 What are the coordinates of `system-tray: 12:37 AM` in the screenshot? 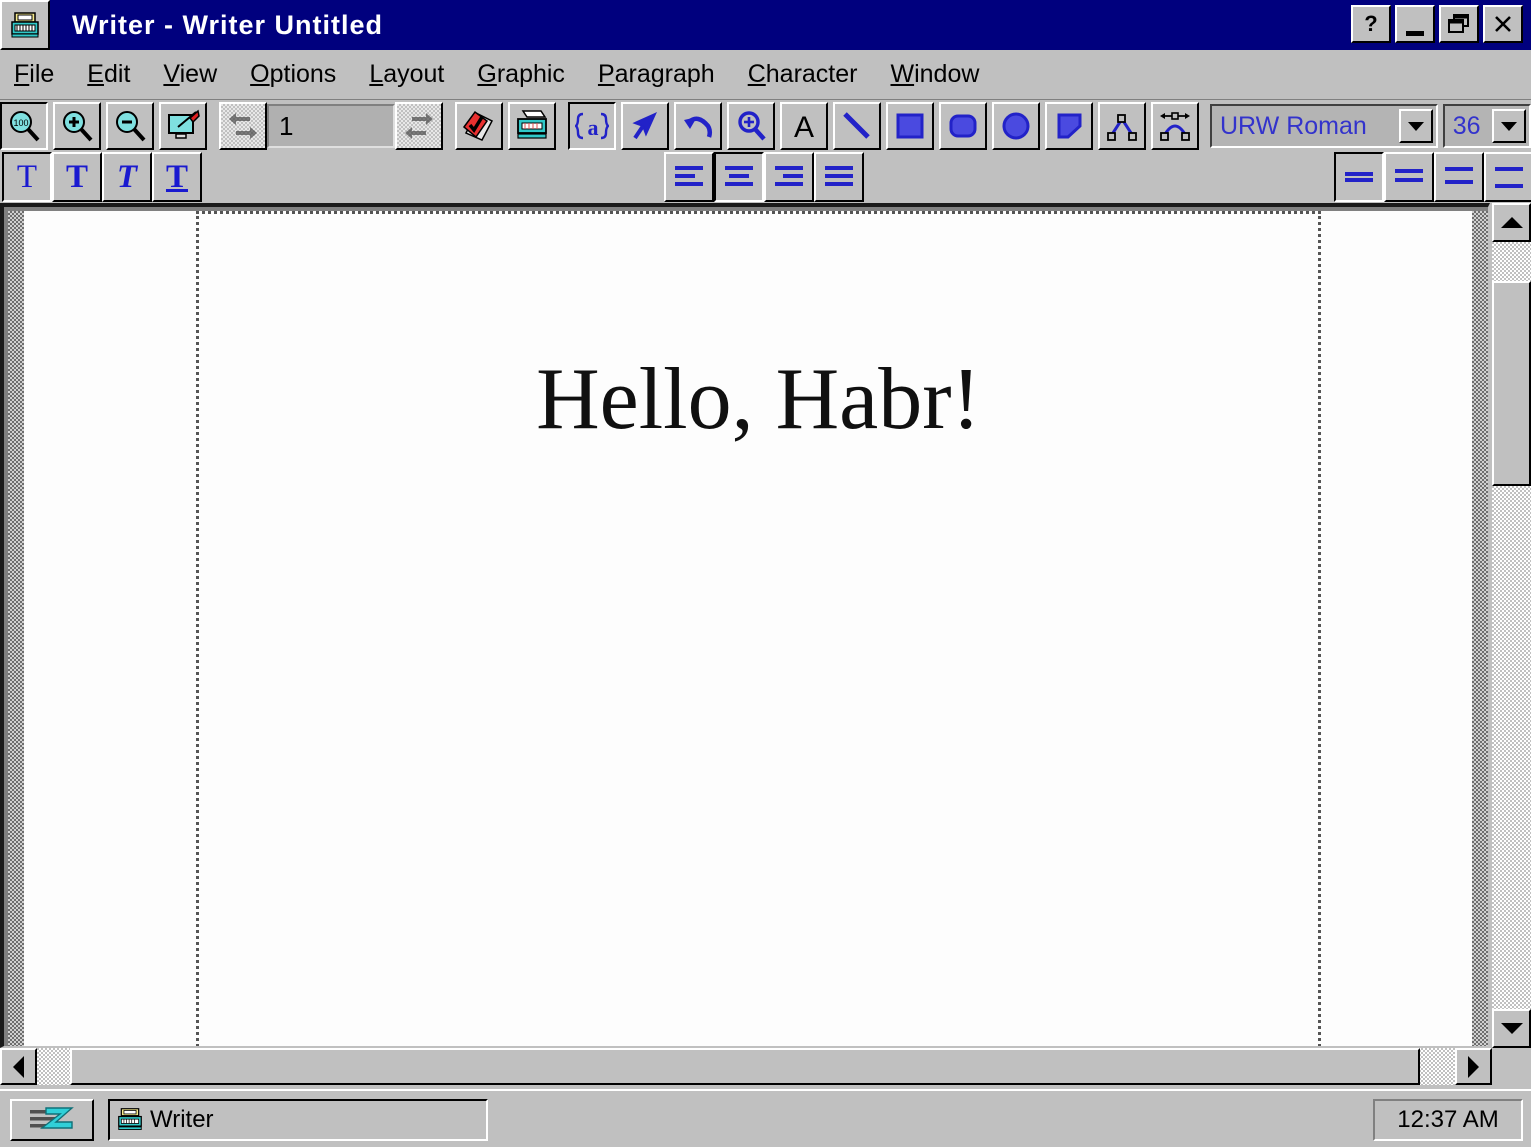 It's located at (1448, 1120).